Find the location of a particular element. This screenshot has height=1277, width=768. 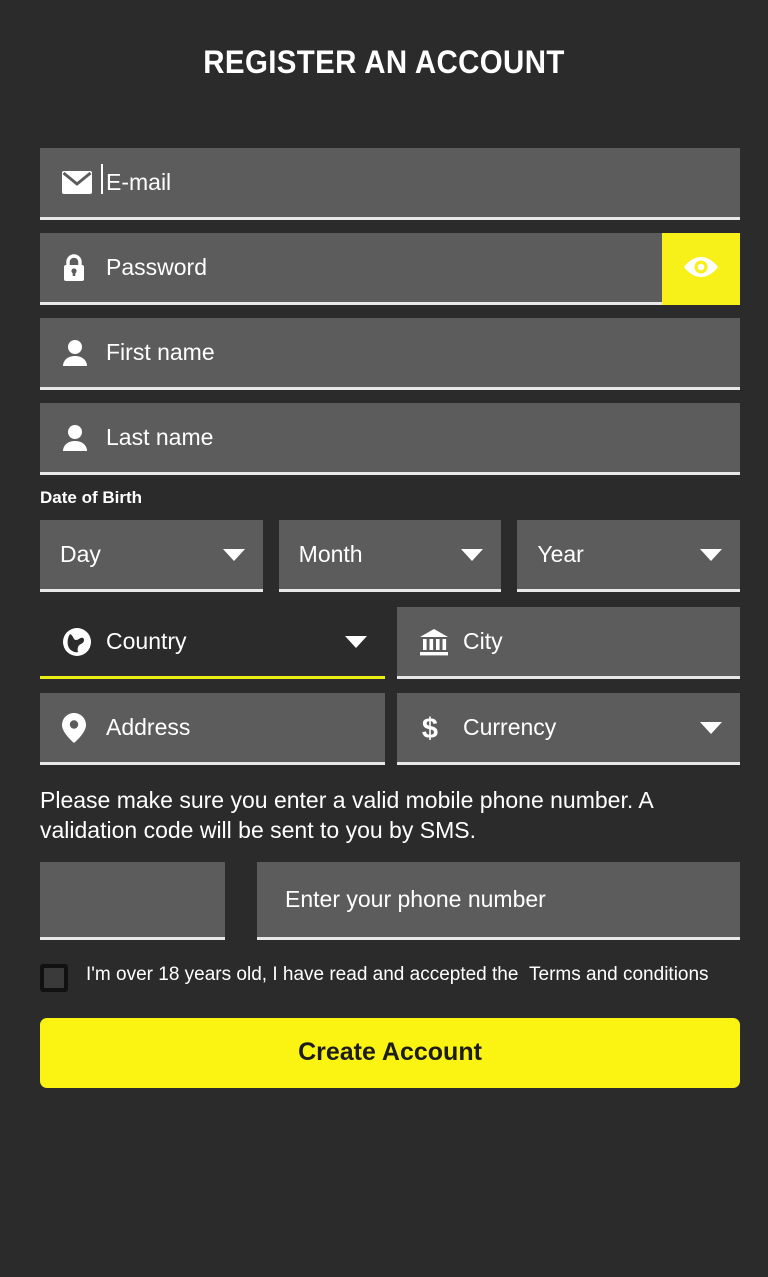

phone-number-field: Enter your phone number is located at coordinates (498, 900).